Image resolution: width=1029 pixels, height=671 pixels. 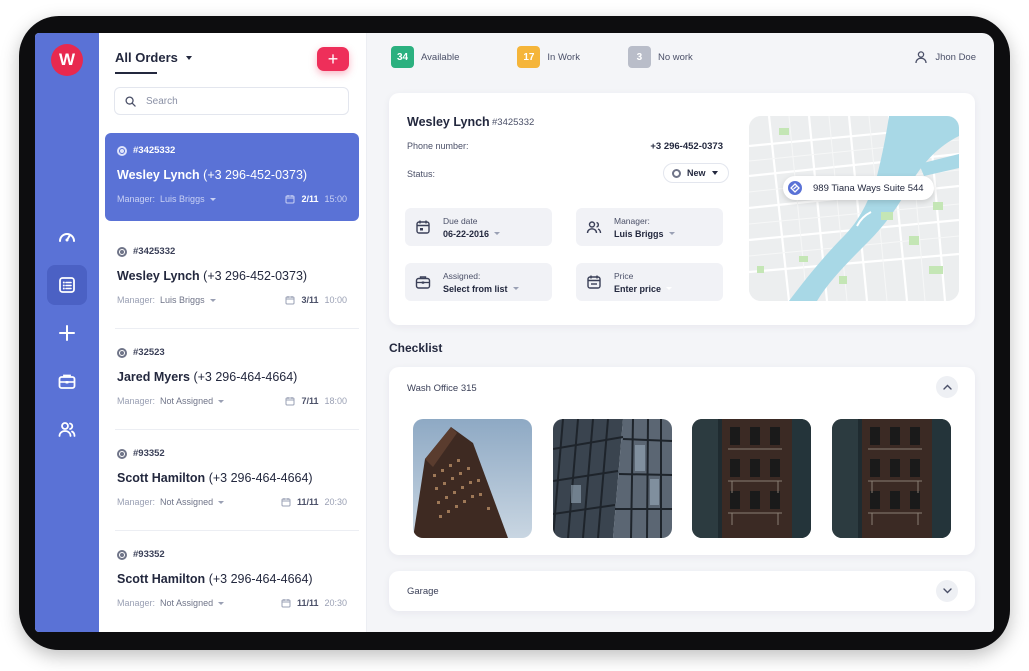 What do you see at coordinates (478, 227) in the screenshot?
I see `due-date-field: Due date 06-22-2016` at bounding box center [478, 227].